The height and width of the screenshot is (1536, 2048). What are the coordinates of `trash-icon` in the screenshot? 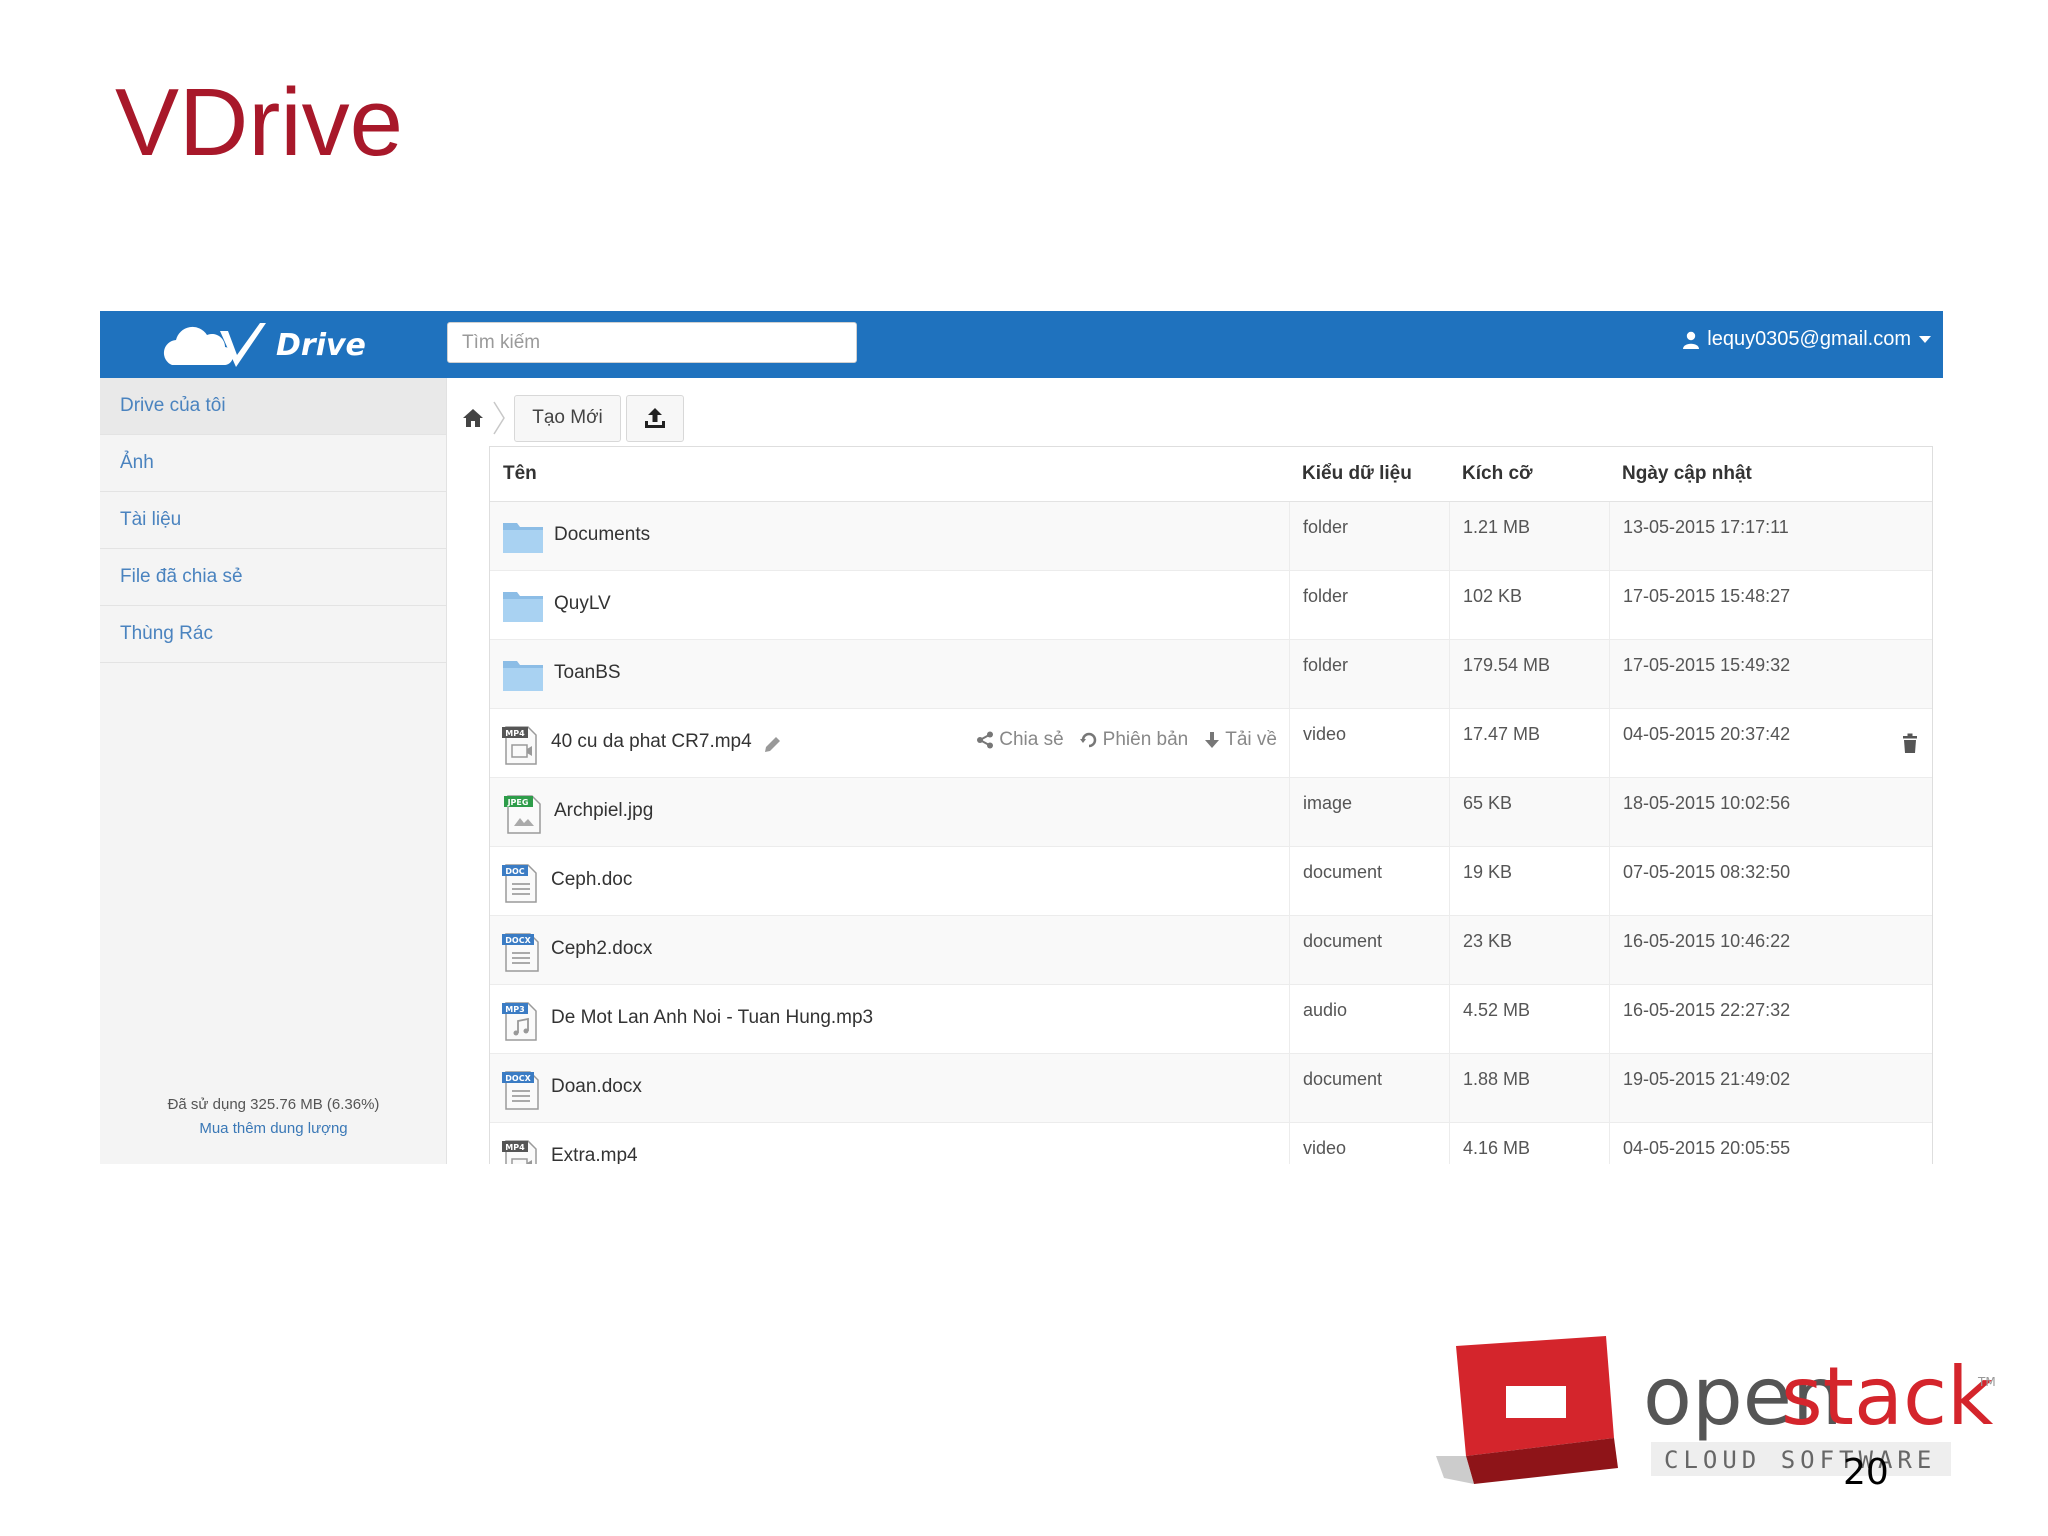 It's located at (1910, 743).